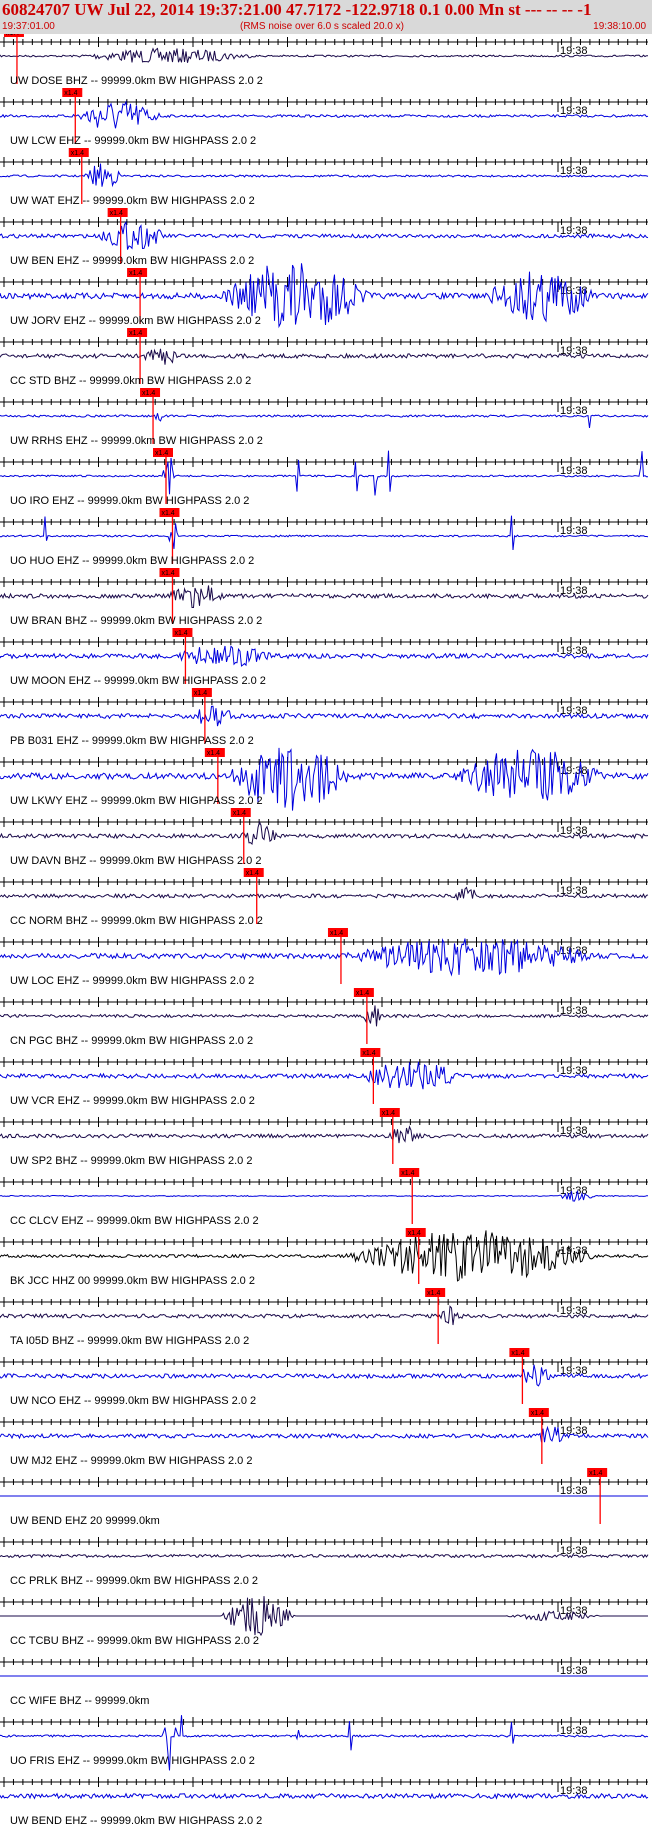  Describe the element at coordinates (324, 1497) in the screenshot. I see `trace-row: 19:38 x1.4 UW BEND EHZ 20 99999.0km` at that location.